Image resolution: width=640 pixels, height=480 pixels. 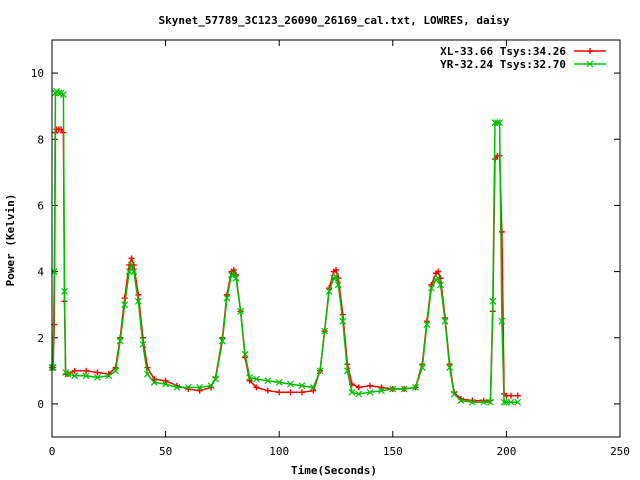 I want to click on x-axis-label: Time(Seconds), so click(x=334, y=470).